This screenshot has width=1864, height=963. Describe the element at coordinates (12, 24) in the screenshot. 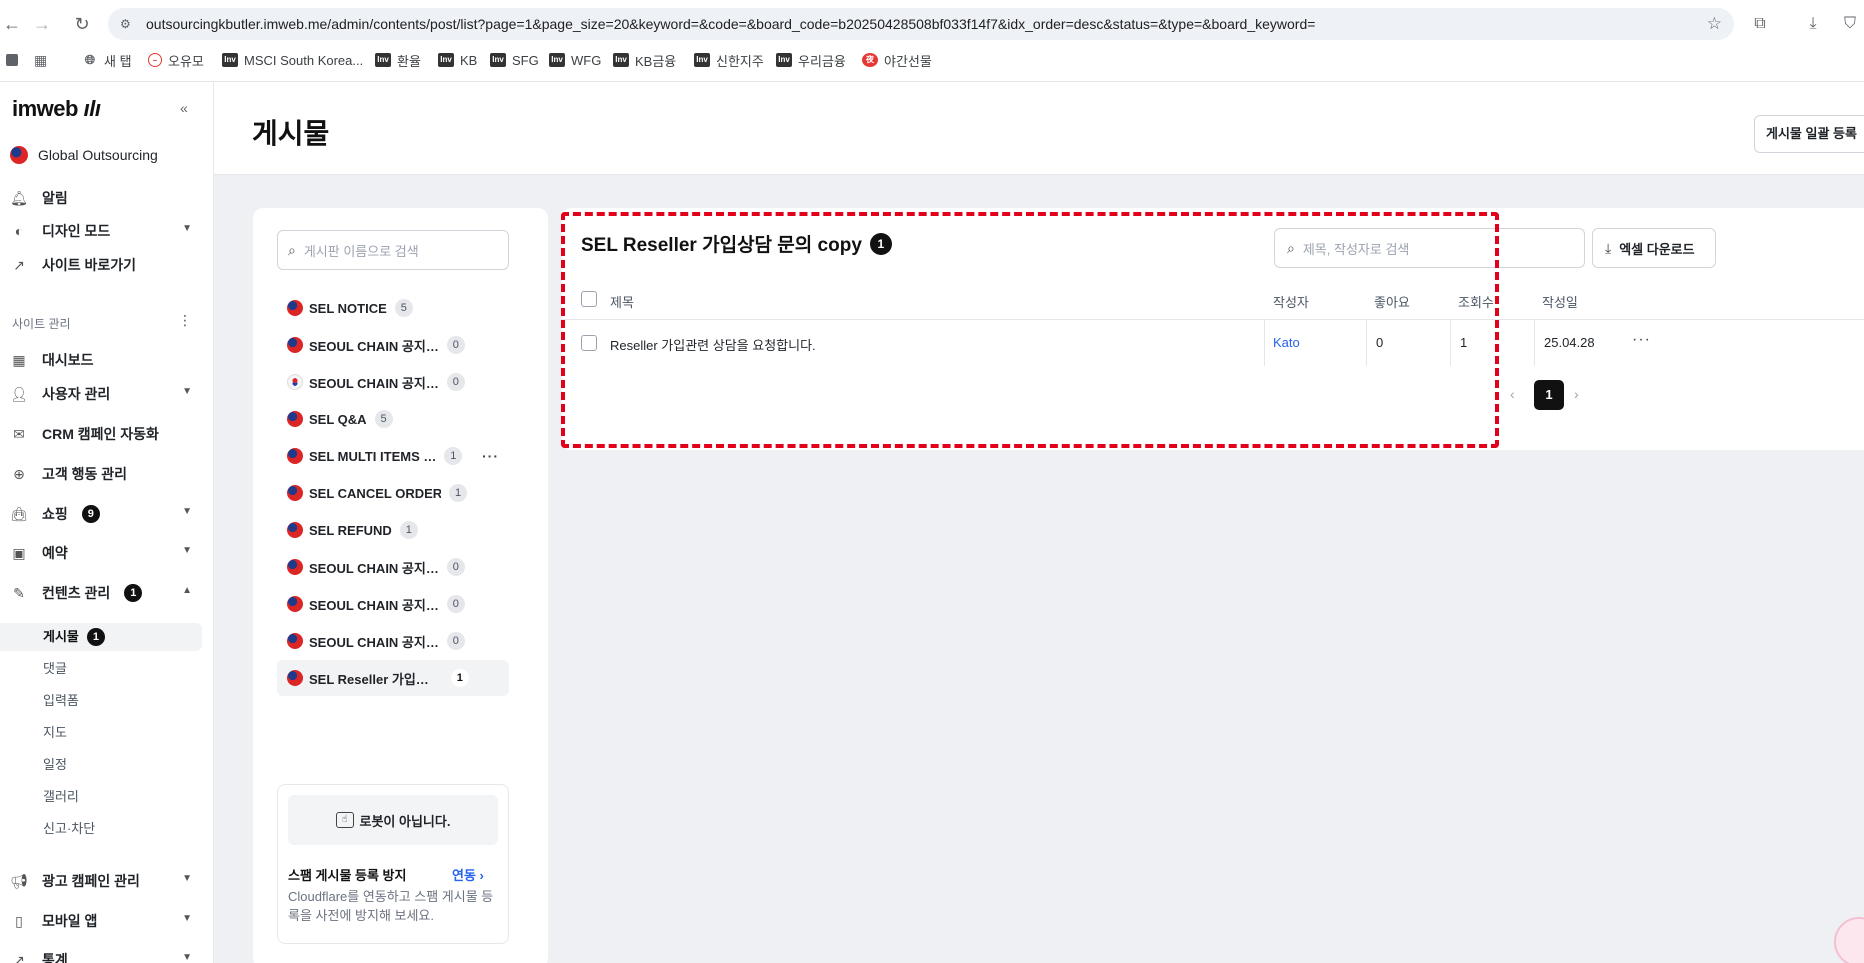

I see `back-icon: ←` at that location.